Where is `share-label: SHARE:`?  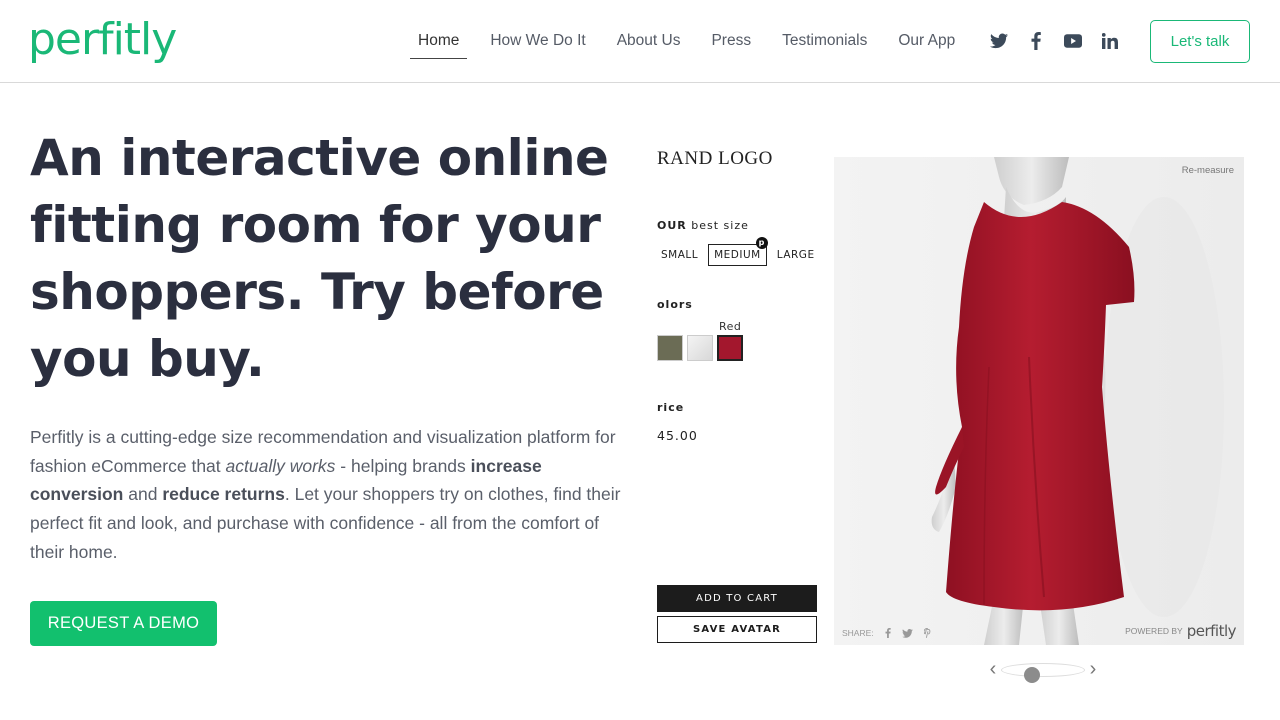 share-label: SHARE: is located at coordinates (858, 633).